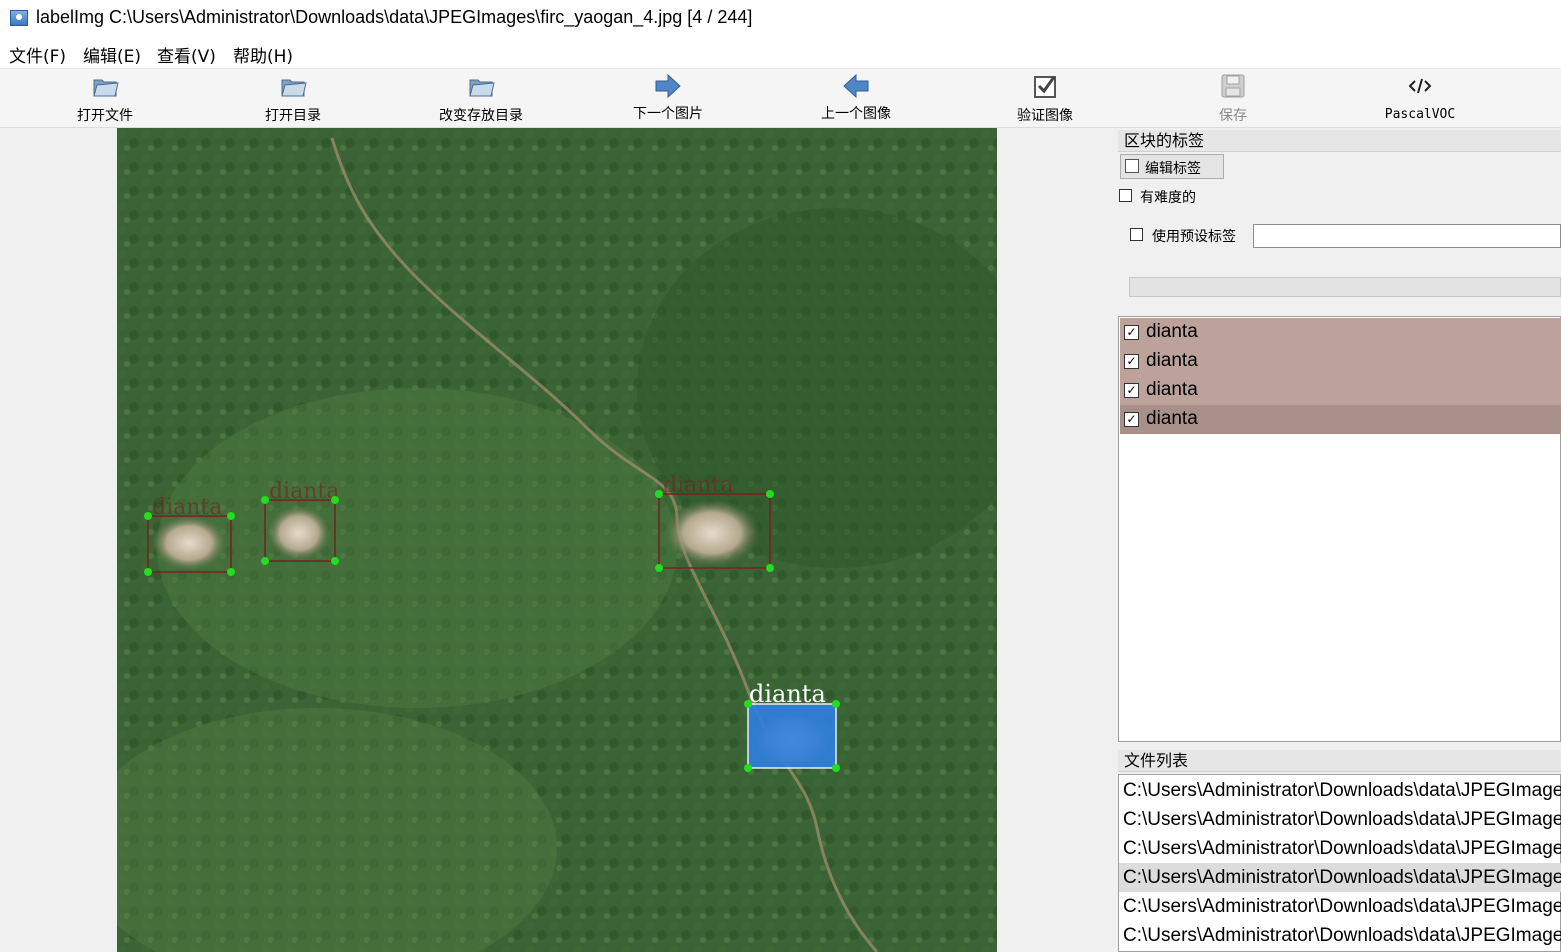  Describe the element at coordinates (1136, 234) in the screenshot. I see `use-default-label-checkbox` at that location.